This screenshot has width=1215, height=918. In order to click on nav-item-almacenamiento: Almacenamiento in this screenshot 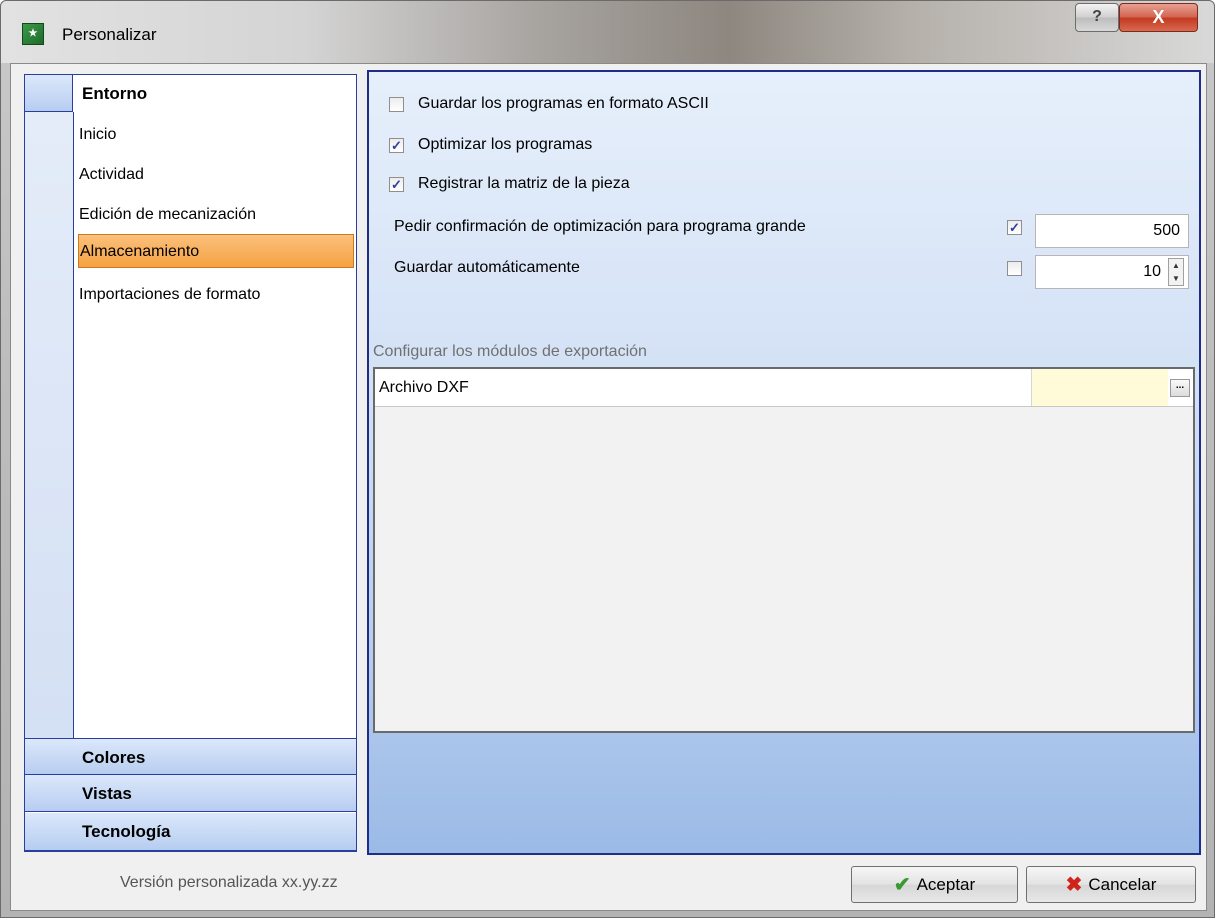, I will do `click(216, 251)`.